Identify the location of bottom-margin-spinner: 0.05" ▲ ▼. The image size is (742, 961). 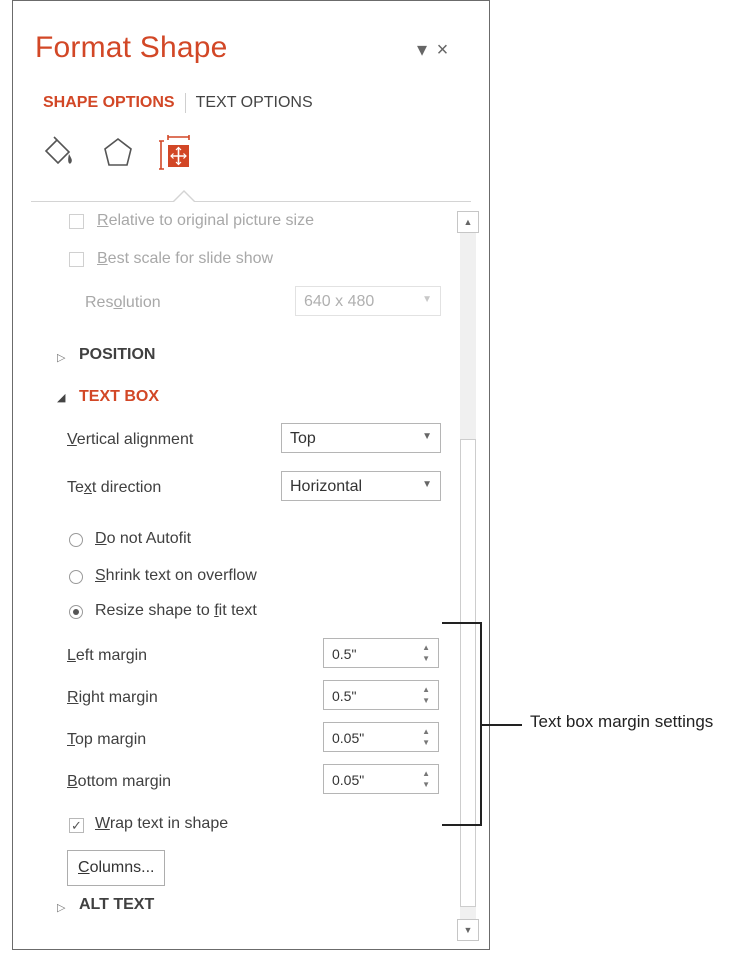
(381, 779).